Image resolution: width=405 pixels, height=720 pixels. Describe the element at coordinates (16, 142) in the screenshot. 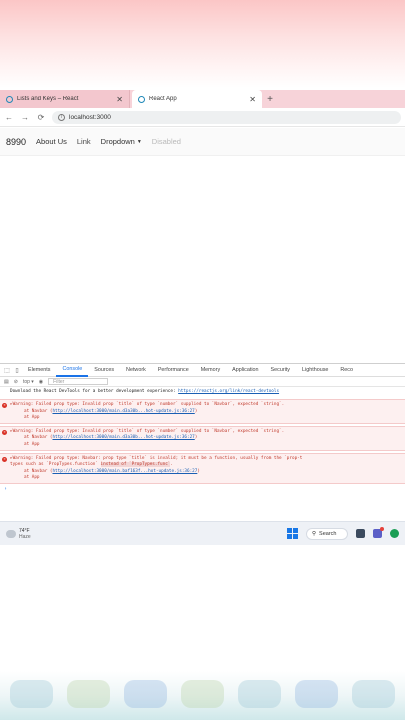

I see `navbar-brand: 8990` at that location.